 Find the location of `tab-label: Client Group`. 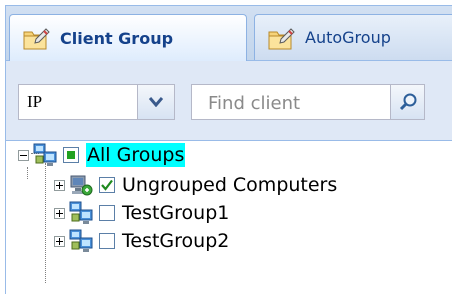

tab-label: Client Group is located at coordinates (117, 38).